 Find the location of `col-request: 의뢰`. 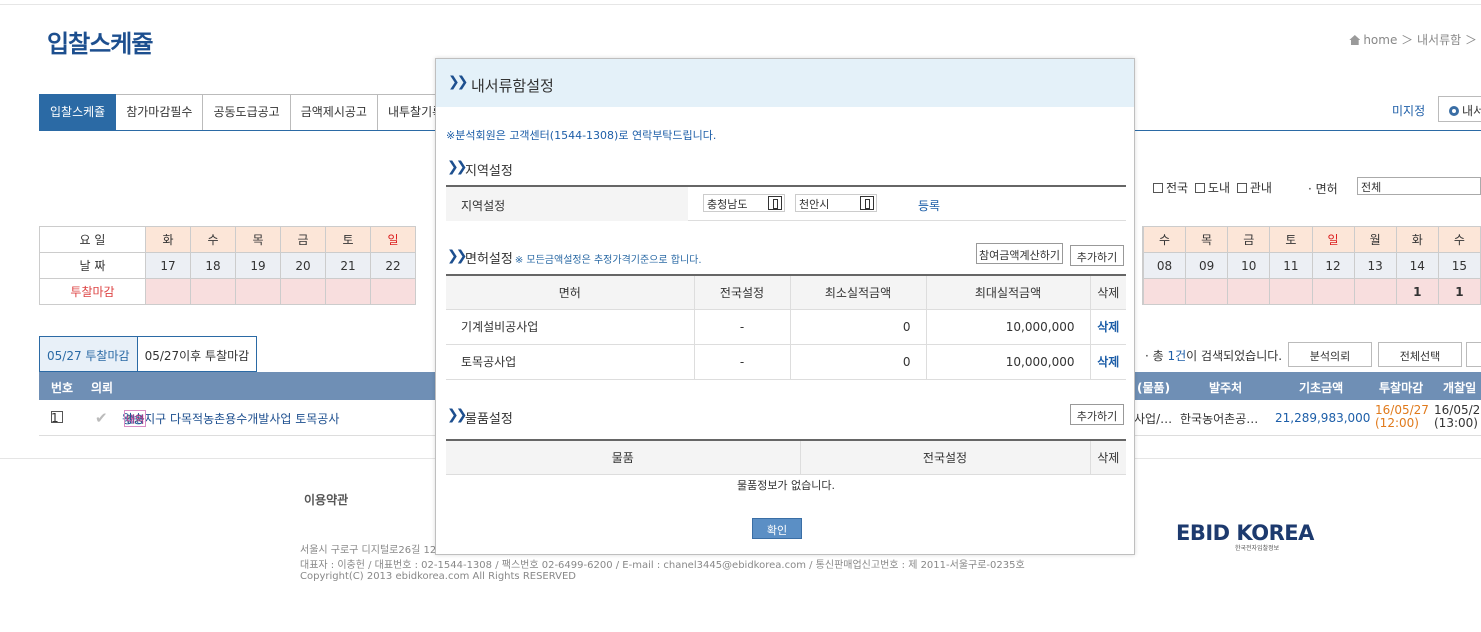

col-request: 의뢰 is located at coordinates (102, 388).